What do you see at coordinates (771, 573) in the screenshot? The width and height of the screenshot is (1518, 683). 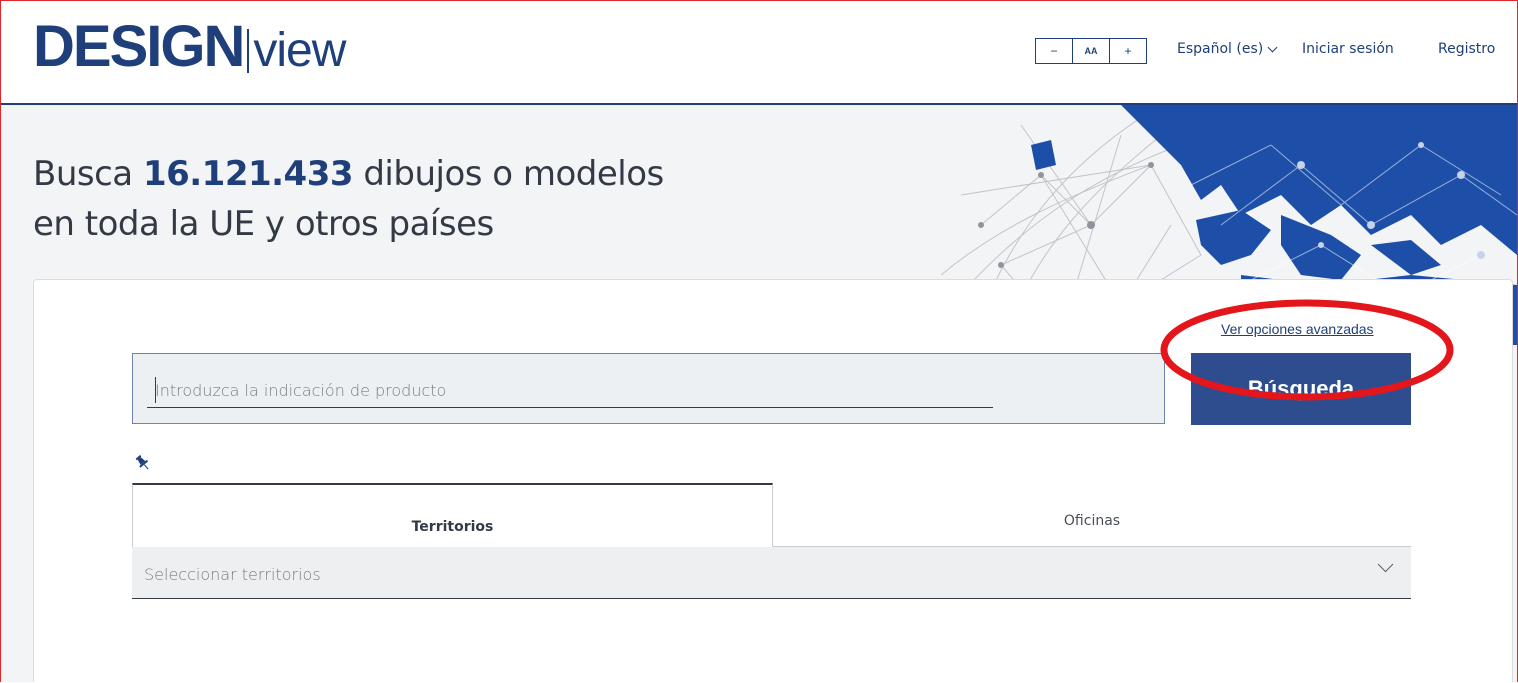 I see `territories-select: Seleccionar territorios` at bounding box center [771, 573].